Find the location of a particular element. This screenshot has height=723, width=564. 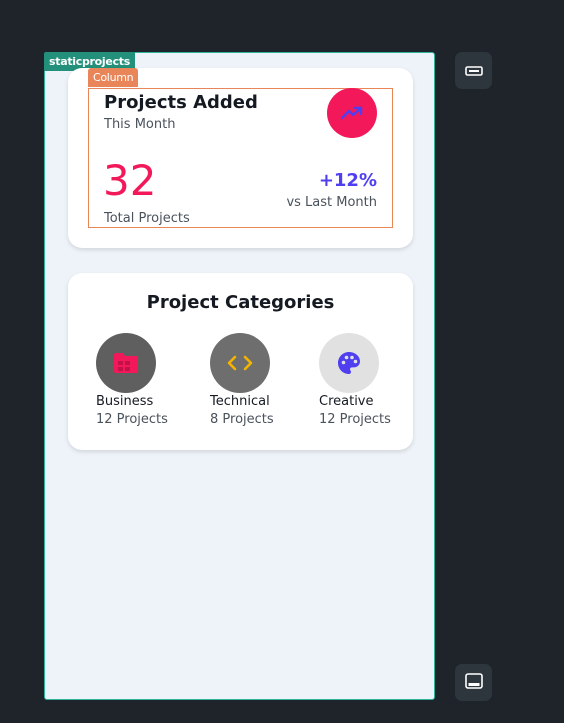

category-count: 8 Projects is located at coordinates (242, 419).